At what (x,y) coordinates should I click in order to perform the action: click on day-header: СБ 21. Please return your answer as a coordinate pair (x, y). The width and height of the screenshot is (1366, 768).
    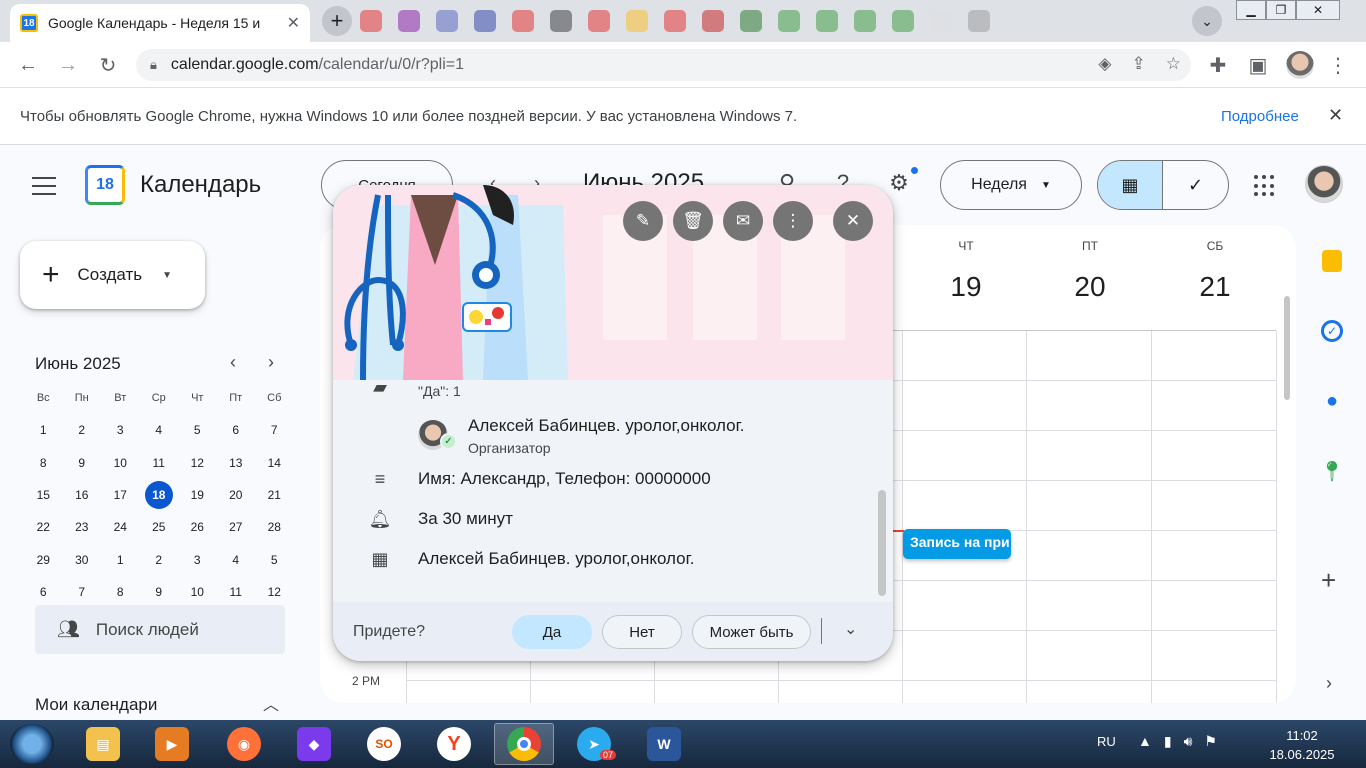
    Looking at the image, I should click on (1215, 271).